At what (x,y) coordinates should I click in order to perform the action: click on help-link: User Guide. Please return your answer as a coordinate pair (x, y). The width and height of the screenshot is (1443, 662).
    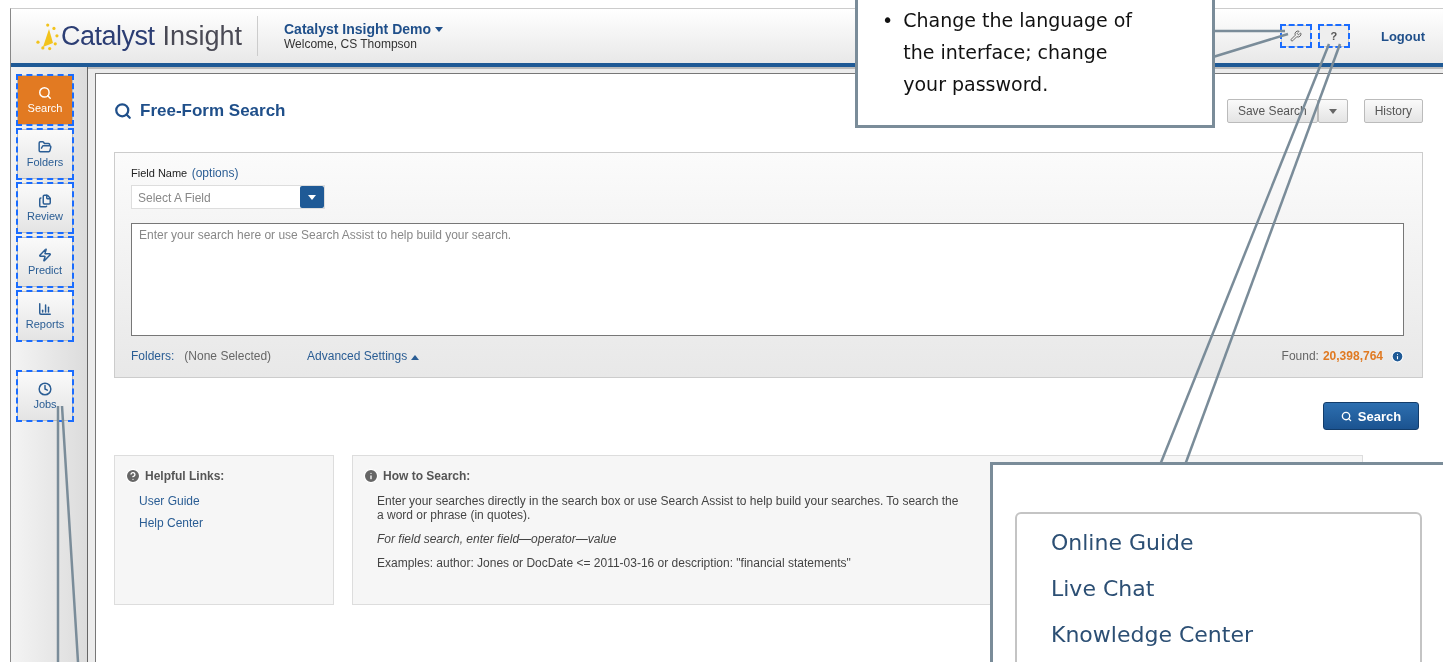
    Looking at the image, I should click on (231, 501).